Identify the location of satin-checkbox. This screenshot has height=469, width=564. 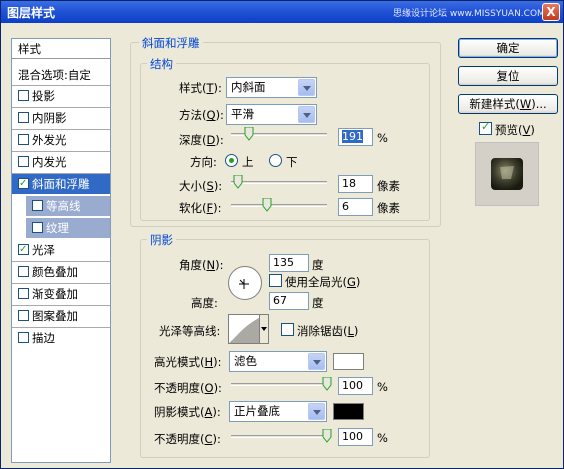
(23, 250).